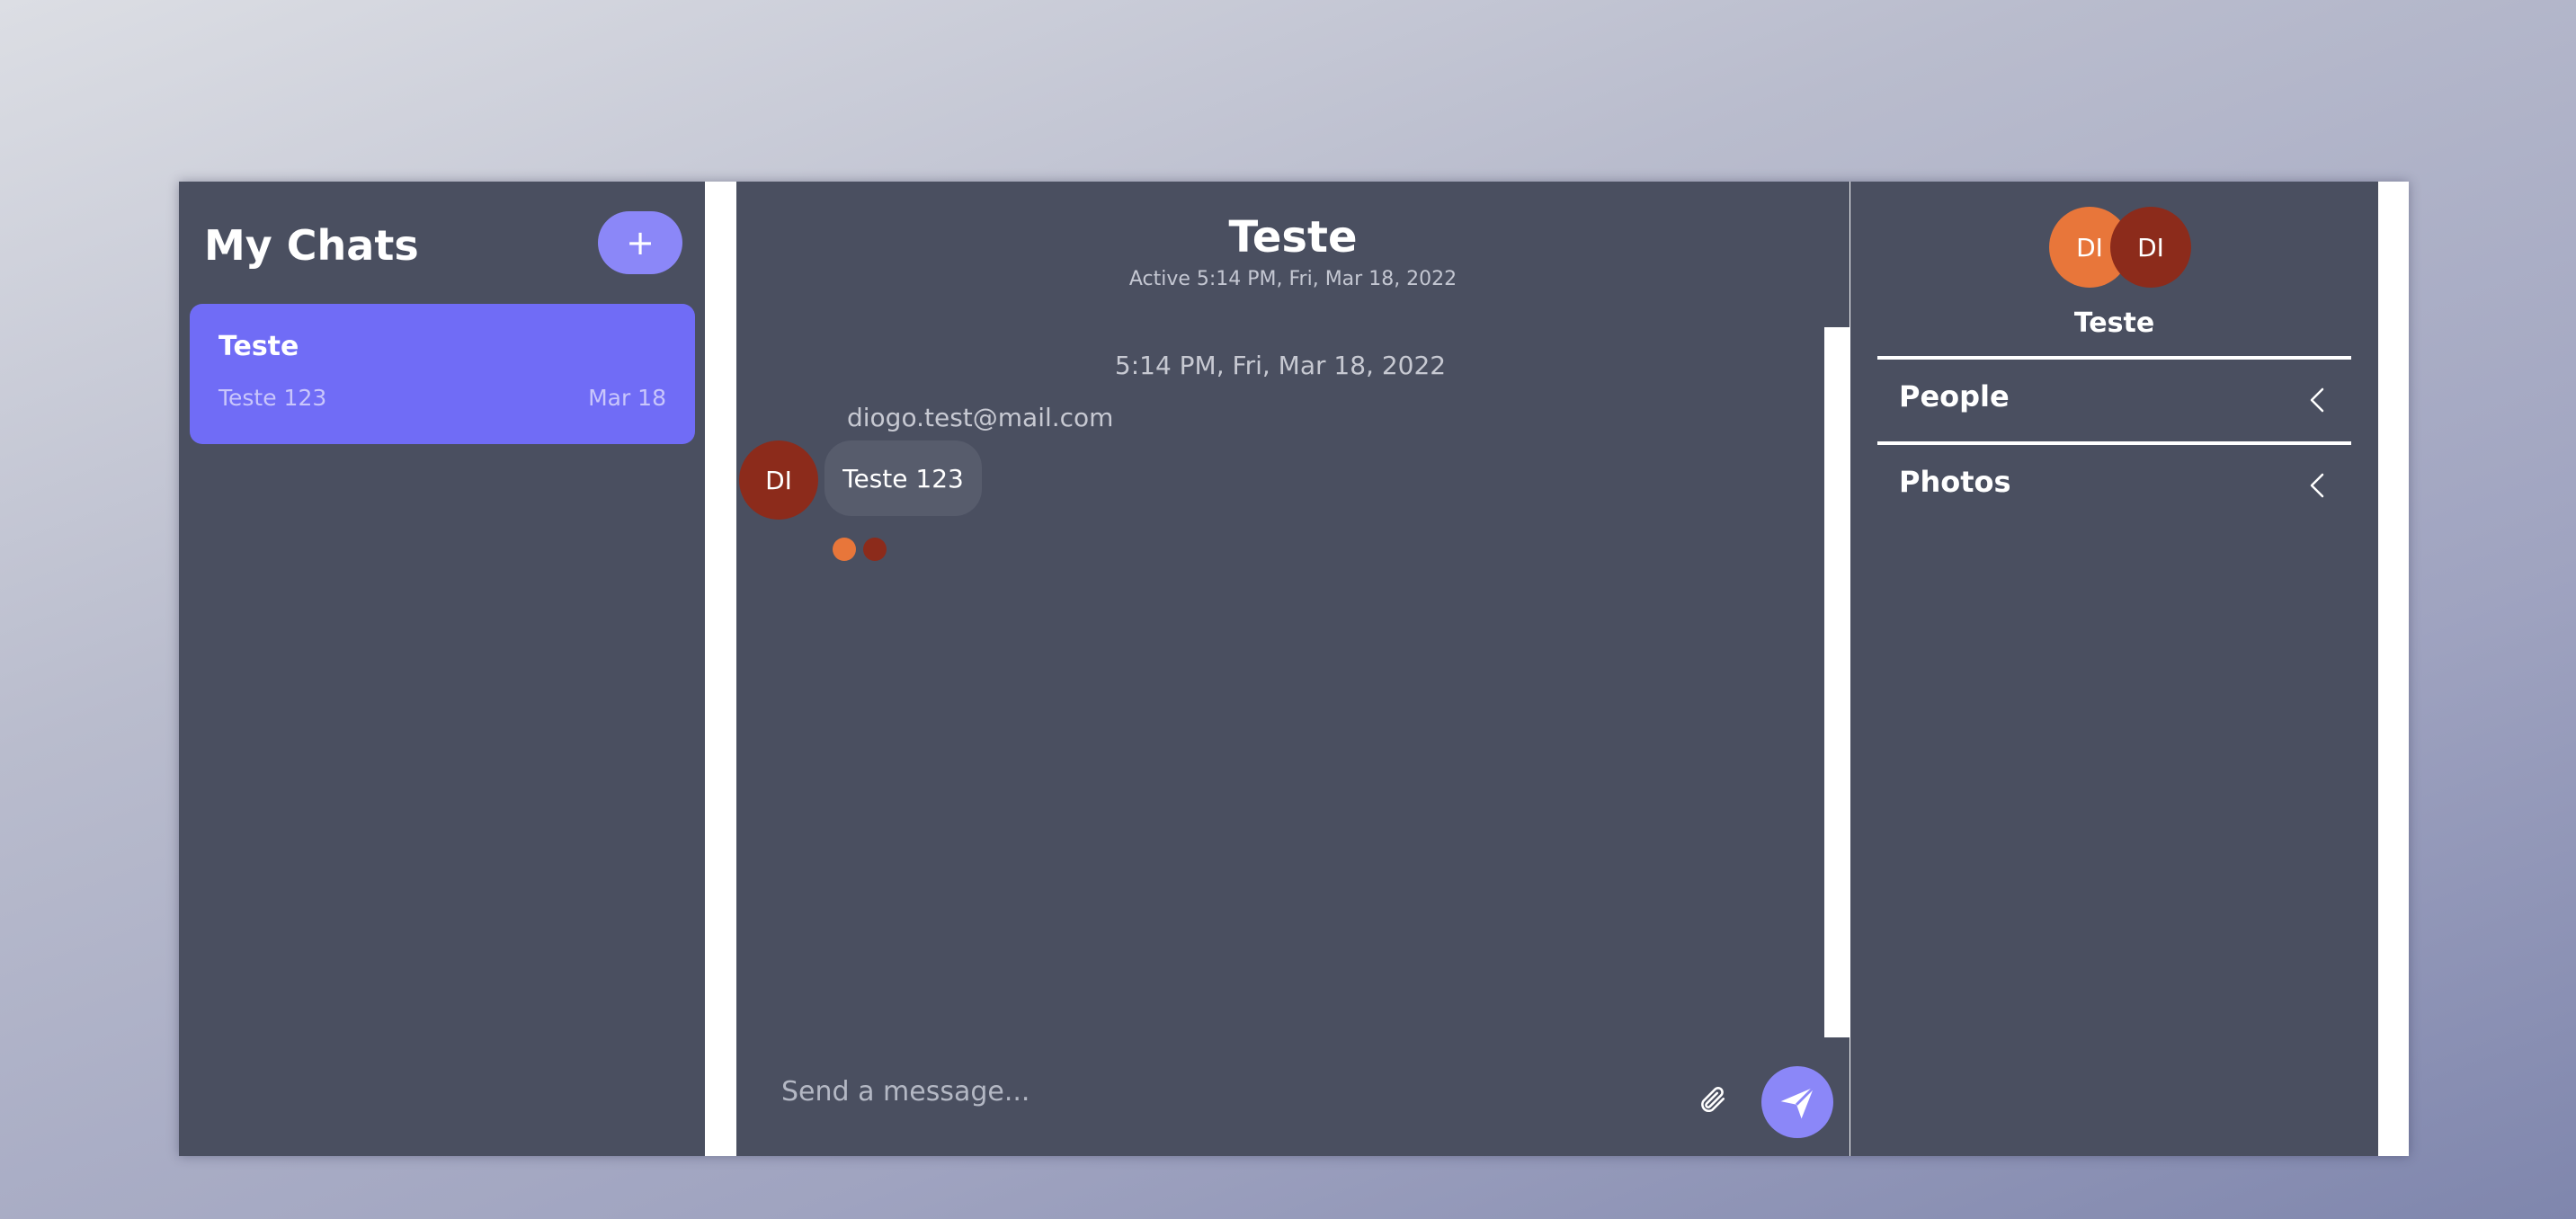  I want to click on chat-card-date: Mar 18, so click(627, 398).